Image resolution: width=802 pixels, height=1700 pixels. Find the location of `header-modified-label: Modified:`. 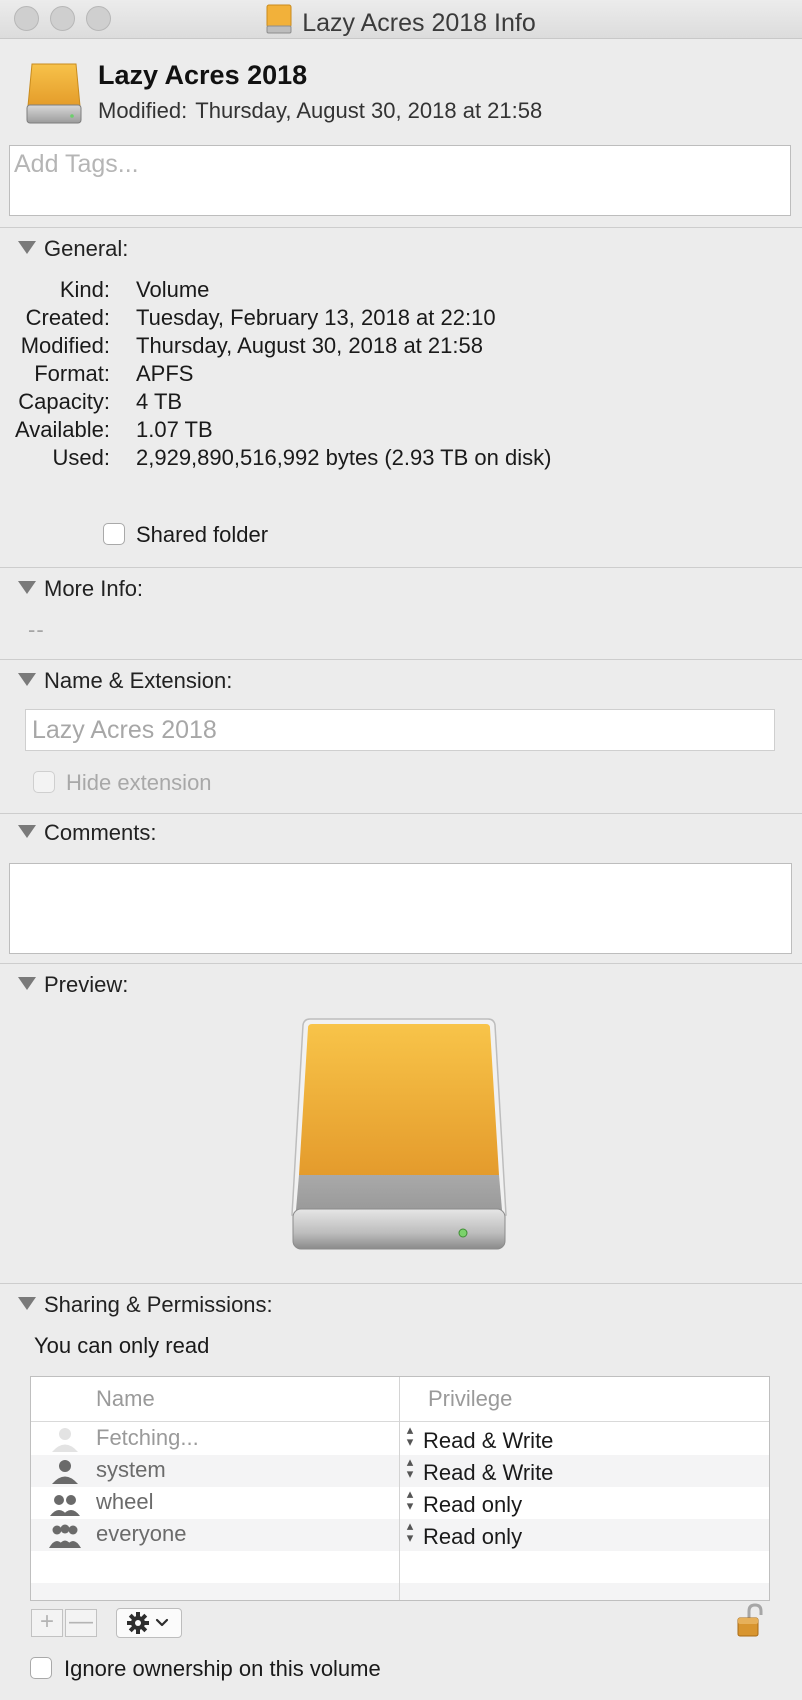

header-modified-label: Modified: is located at coordinates (143, 110).